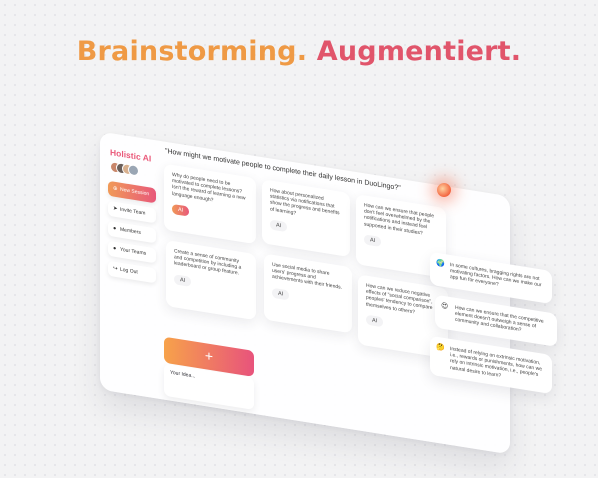 The height and width of the screenshot is (478, 598). Describe the element at coordinates (419, 51) in the screenshot. I see `hero-title-part2: Augmentiert.` at that location.